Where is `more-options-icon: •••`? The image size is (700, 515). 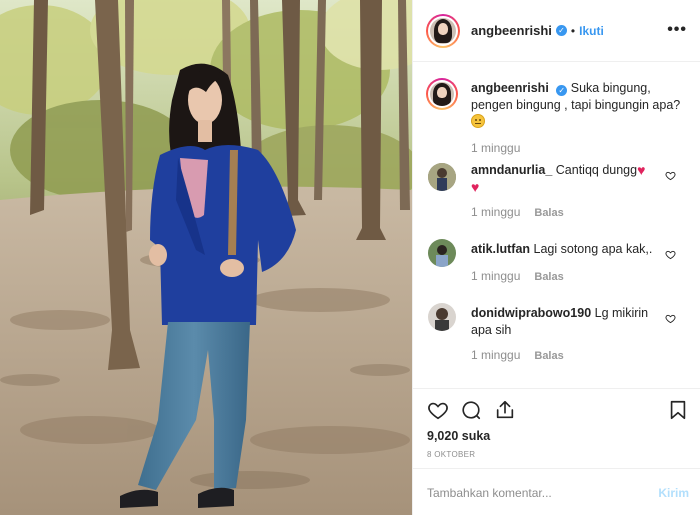
more-options-icon: ••• is located at coordinates (677, 30).